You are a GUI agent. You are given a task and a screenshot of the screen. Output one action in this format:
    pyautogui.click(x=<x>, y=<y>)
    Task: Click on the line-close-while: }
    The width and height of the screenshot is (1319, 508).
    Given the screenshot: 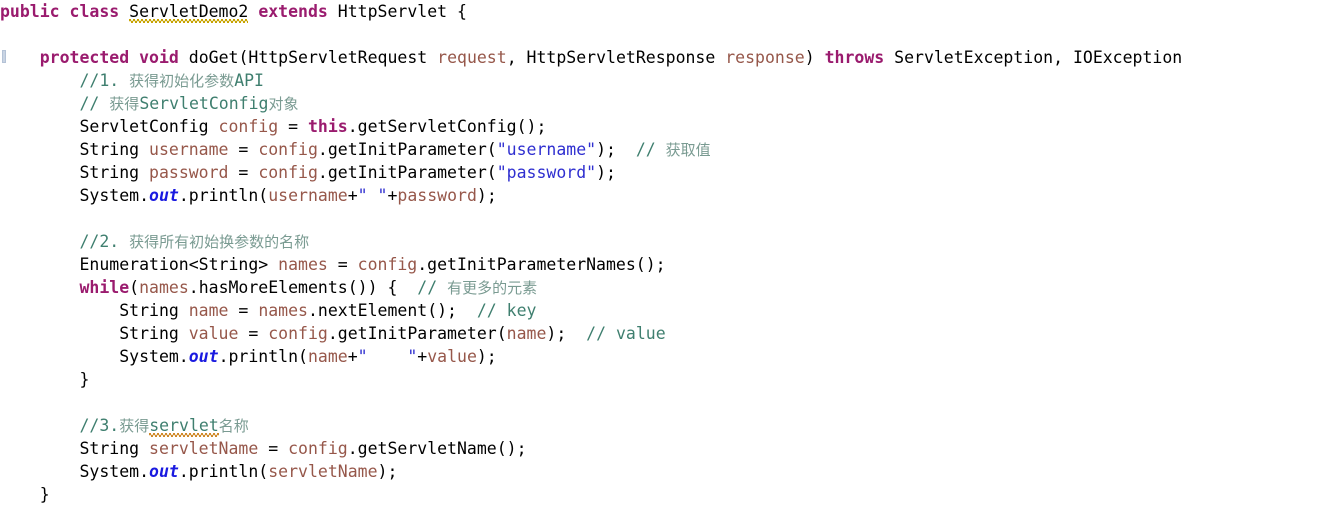 What is the action you would take?
    pyautogui.click(x=659, y=379)
    